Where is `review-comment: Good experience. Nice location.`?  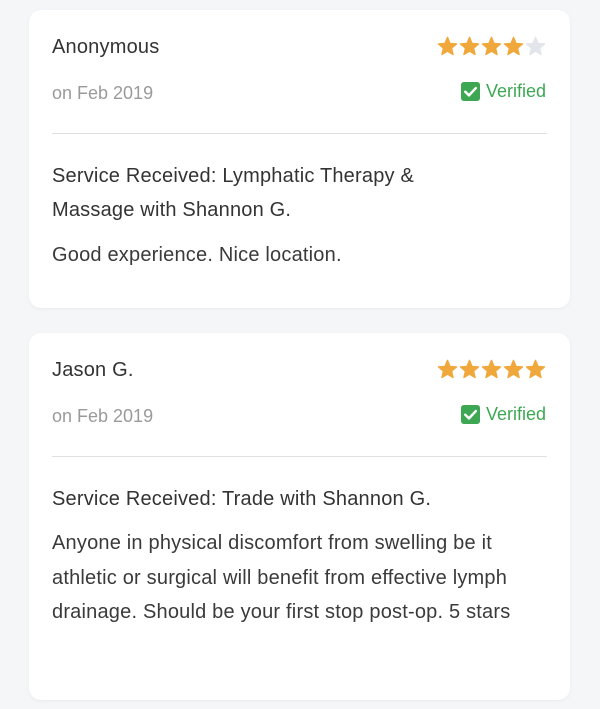 review-comment: Good experience. Nice location. is located at coordinates (197, 255).